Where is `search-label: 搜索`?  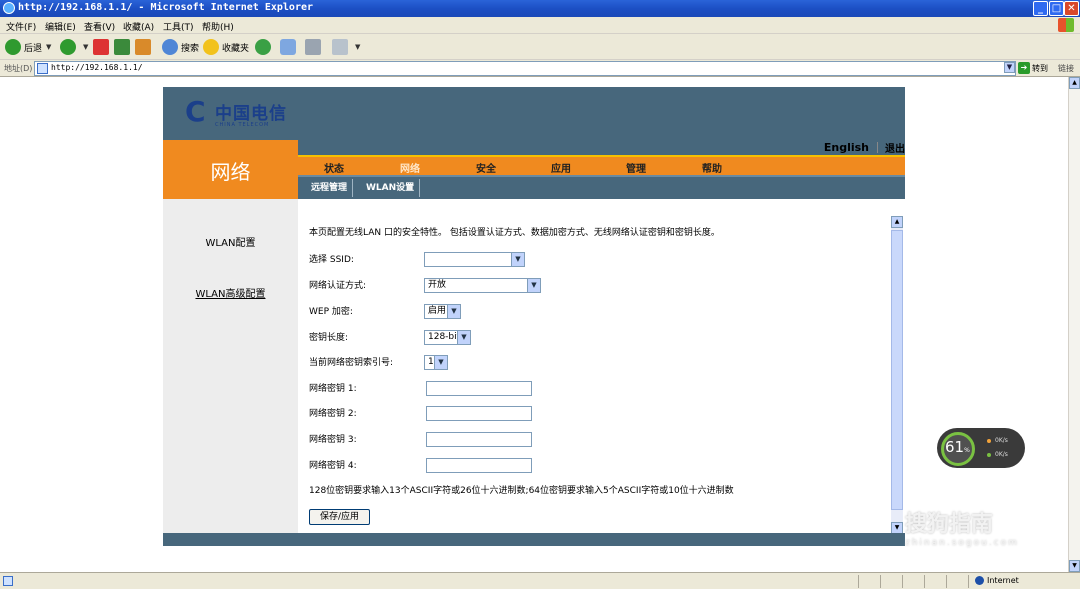
search-label: 搜索 is located at coordinates (190, 48).